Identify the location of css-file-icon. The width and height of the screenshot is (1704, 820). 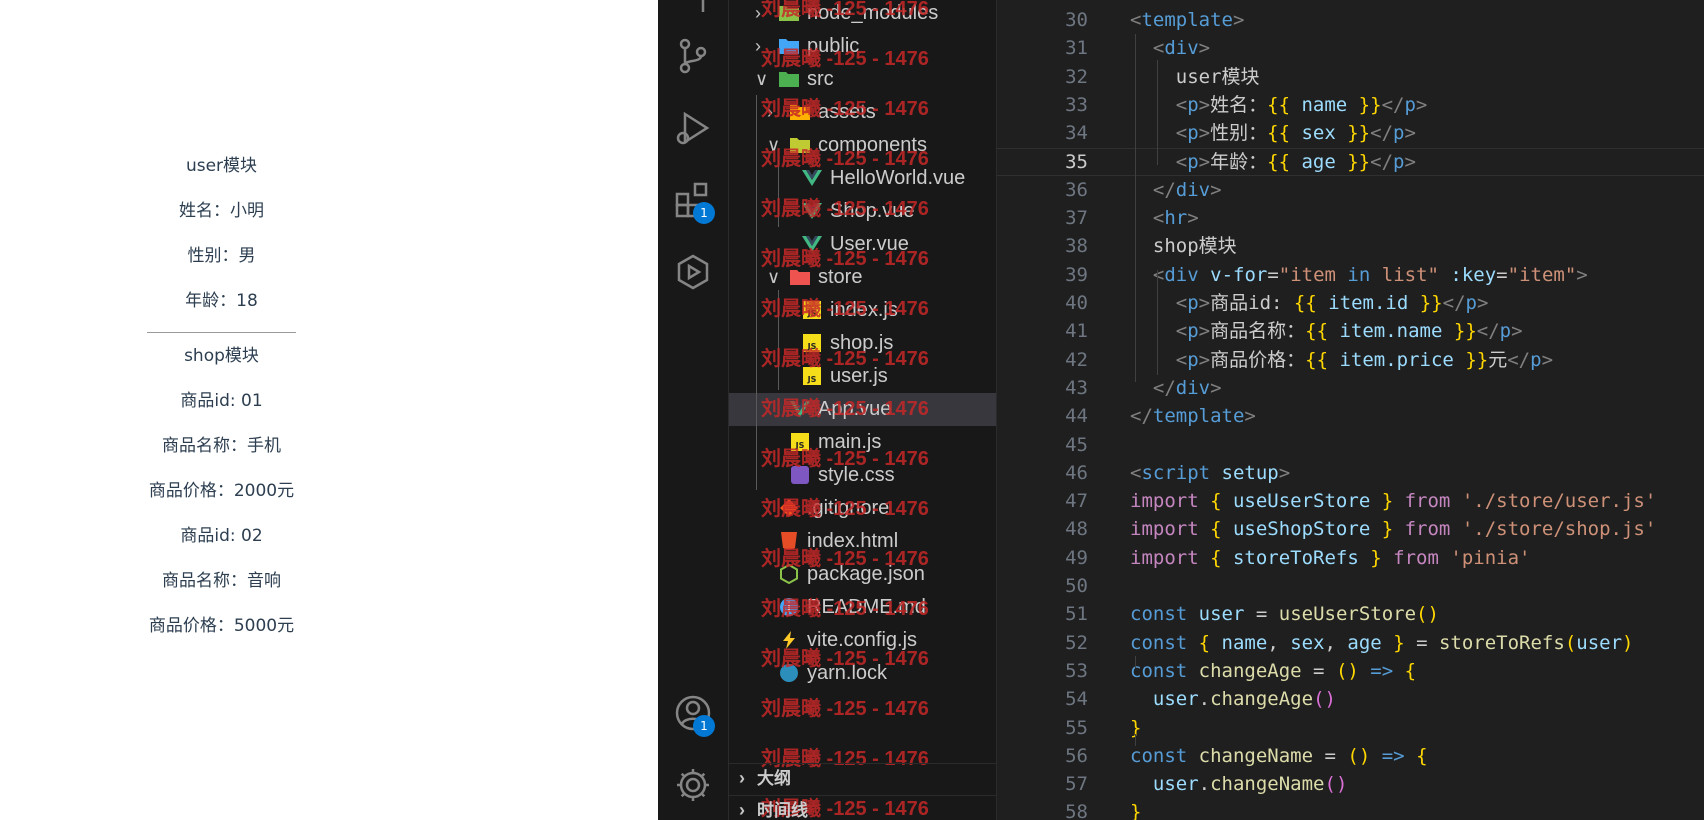
(800, 475).